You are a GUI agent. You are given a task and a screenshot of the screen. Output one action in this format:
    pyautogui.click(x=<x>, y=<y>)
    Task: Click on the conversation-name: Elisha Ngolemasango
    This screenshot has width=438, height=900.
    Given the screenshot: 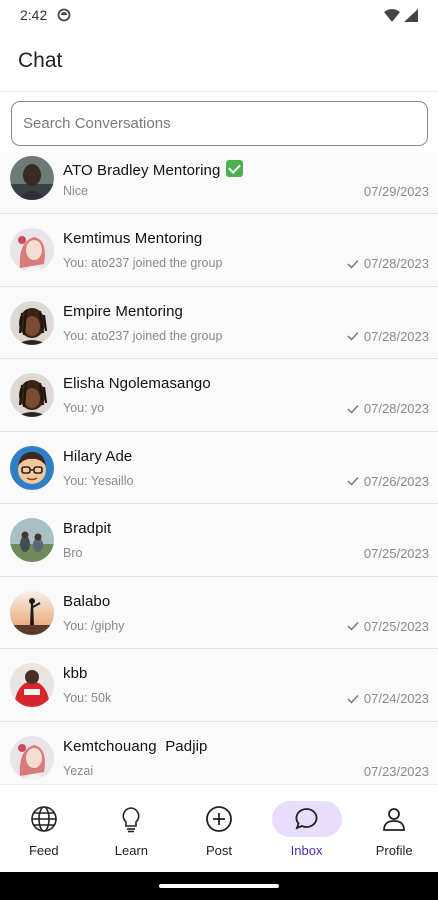 What is the action you would take?
    pyautogui.click(x=137, y=383)
    